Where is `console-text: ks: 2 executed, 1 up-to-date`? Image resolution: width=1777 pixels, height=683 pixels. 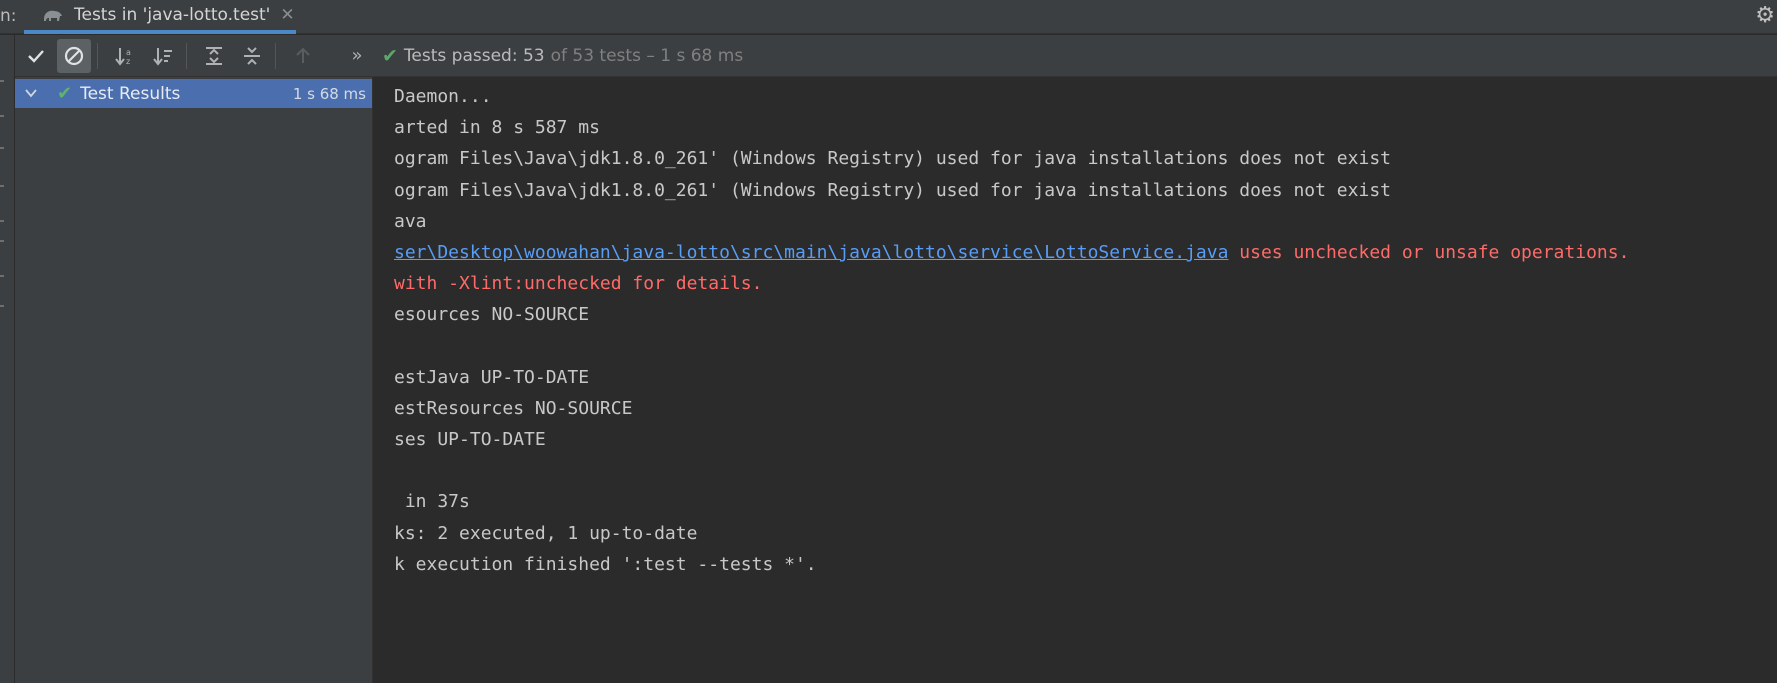 console-text: ks: 2 executed, 1 up-to-date is located at coordinates (546, 533).